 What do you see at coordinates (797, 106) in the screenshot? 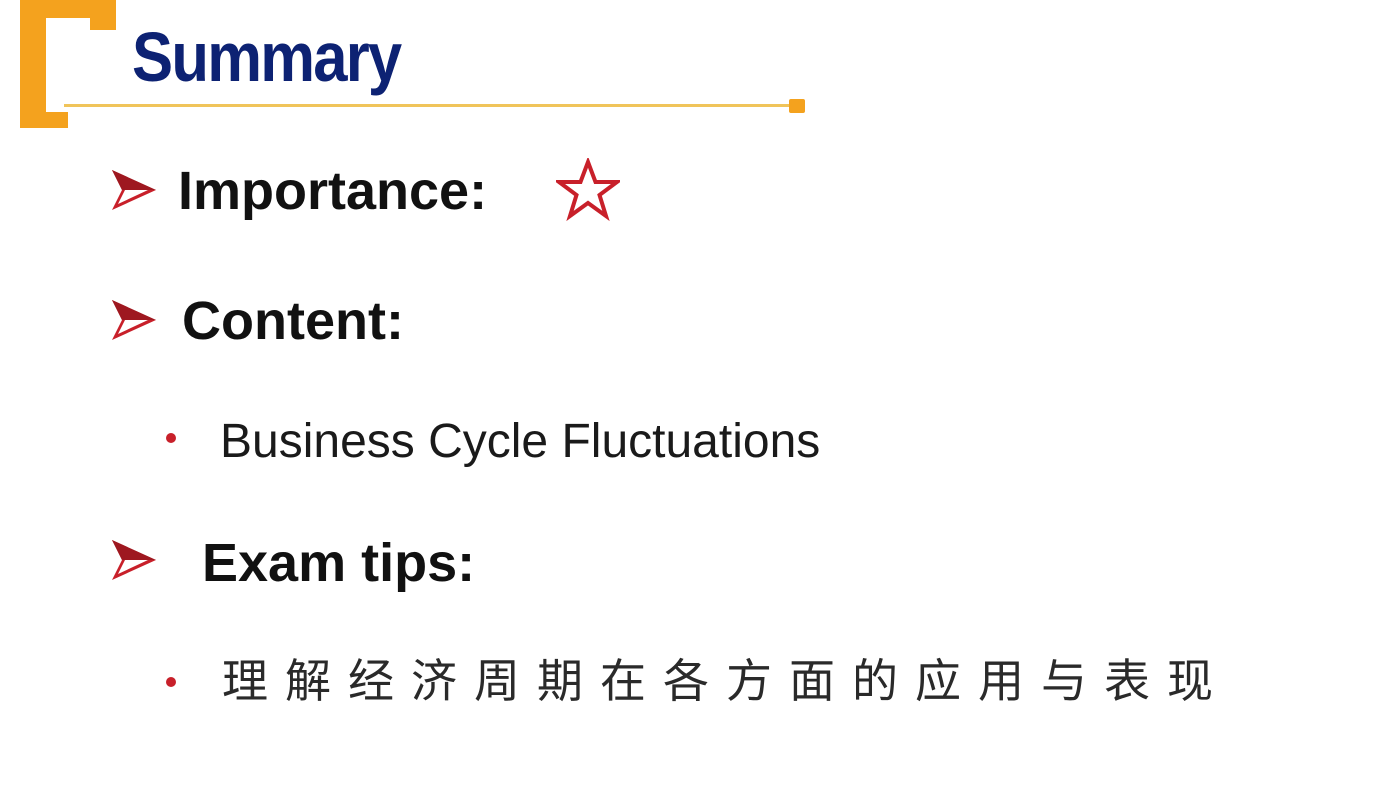
I see `title-underline-end` at bounding box center [797, 106].